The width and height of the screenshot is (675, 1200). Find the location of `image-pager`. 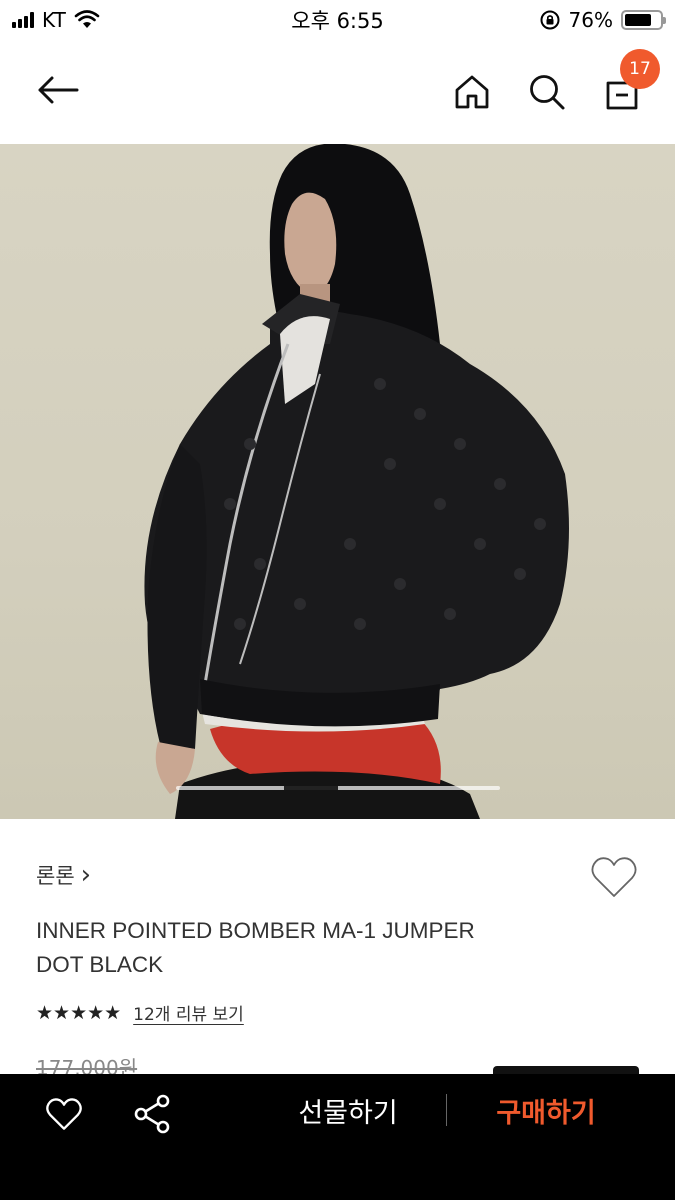

image-pager is located at coordinates (338, 788).